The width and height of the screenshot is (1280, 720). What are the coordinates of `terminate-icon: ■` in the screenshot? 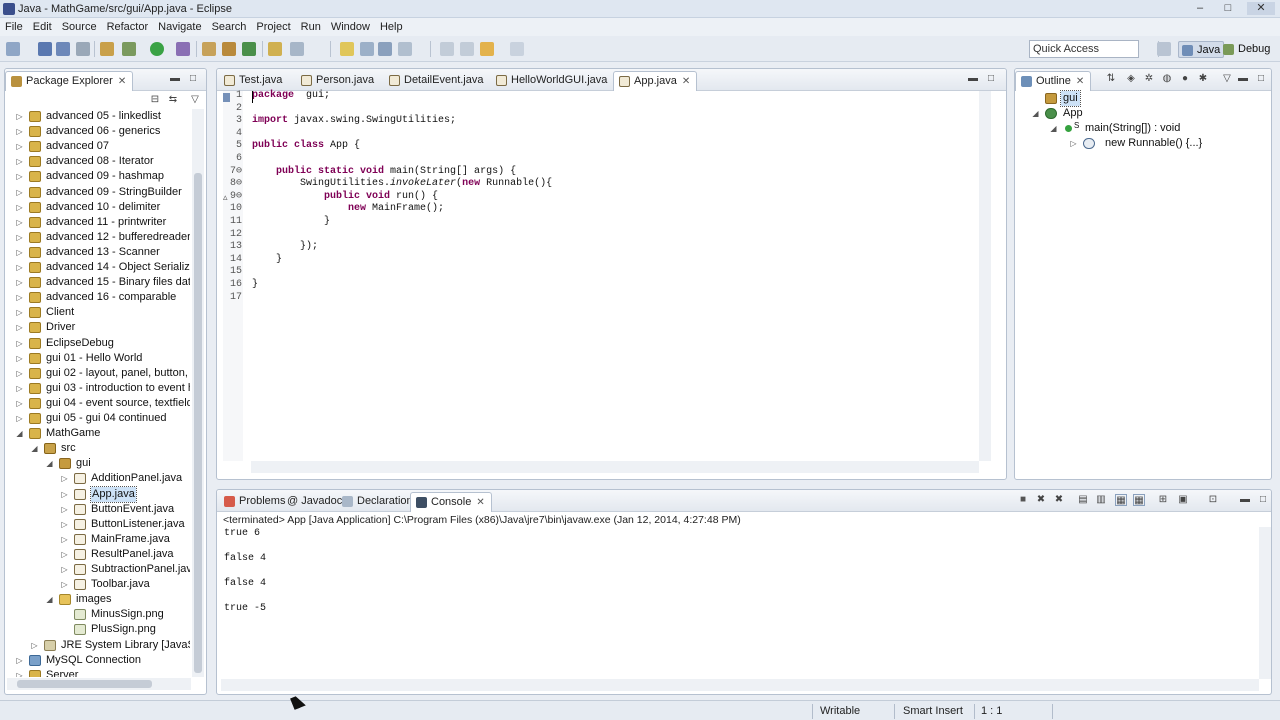 It's located at (1023, 500).